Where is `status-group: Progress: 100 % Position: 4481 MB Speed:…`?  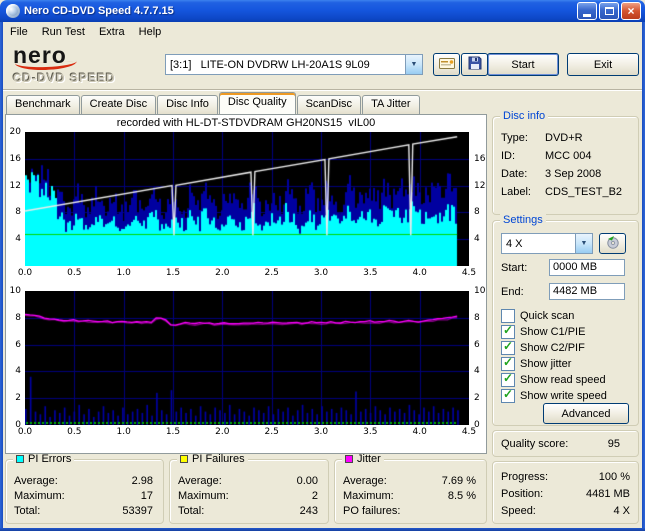 status-group: Progress: 100 % Position: 4481 MB Speed:… is located at coordinates (565, 492).